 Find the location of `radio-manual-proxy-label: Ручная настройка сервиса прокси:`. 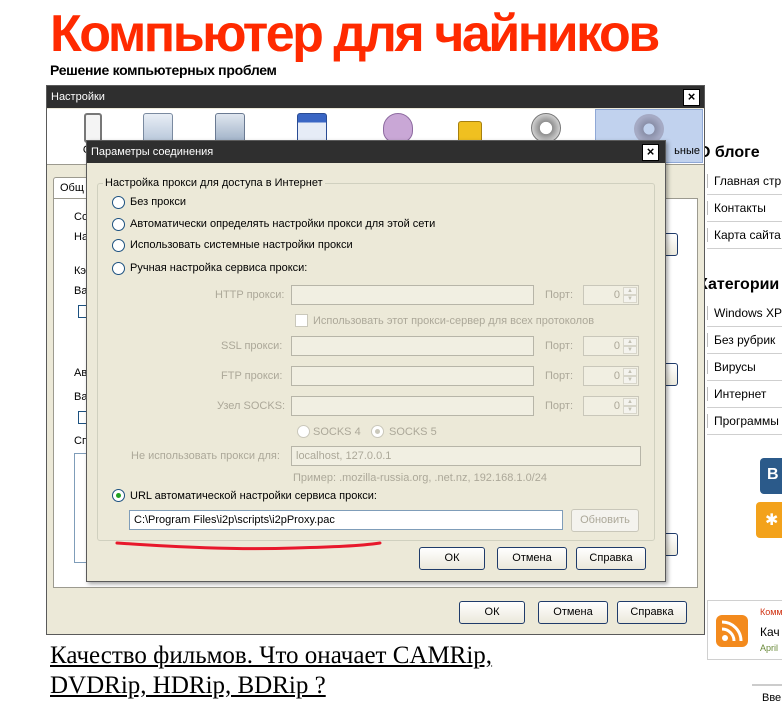

radio-manual-proxy-label: Ручная настройка сервиса прокси: is located at coordinates (218, 268).